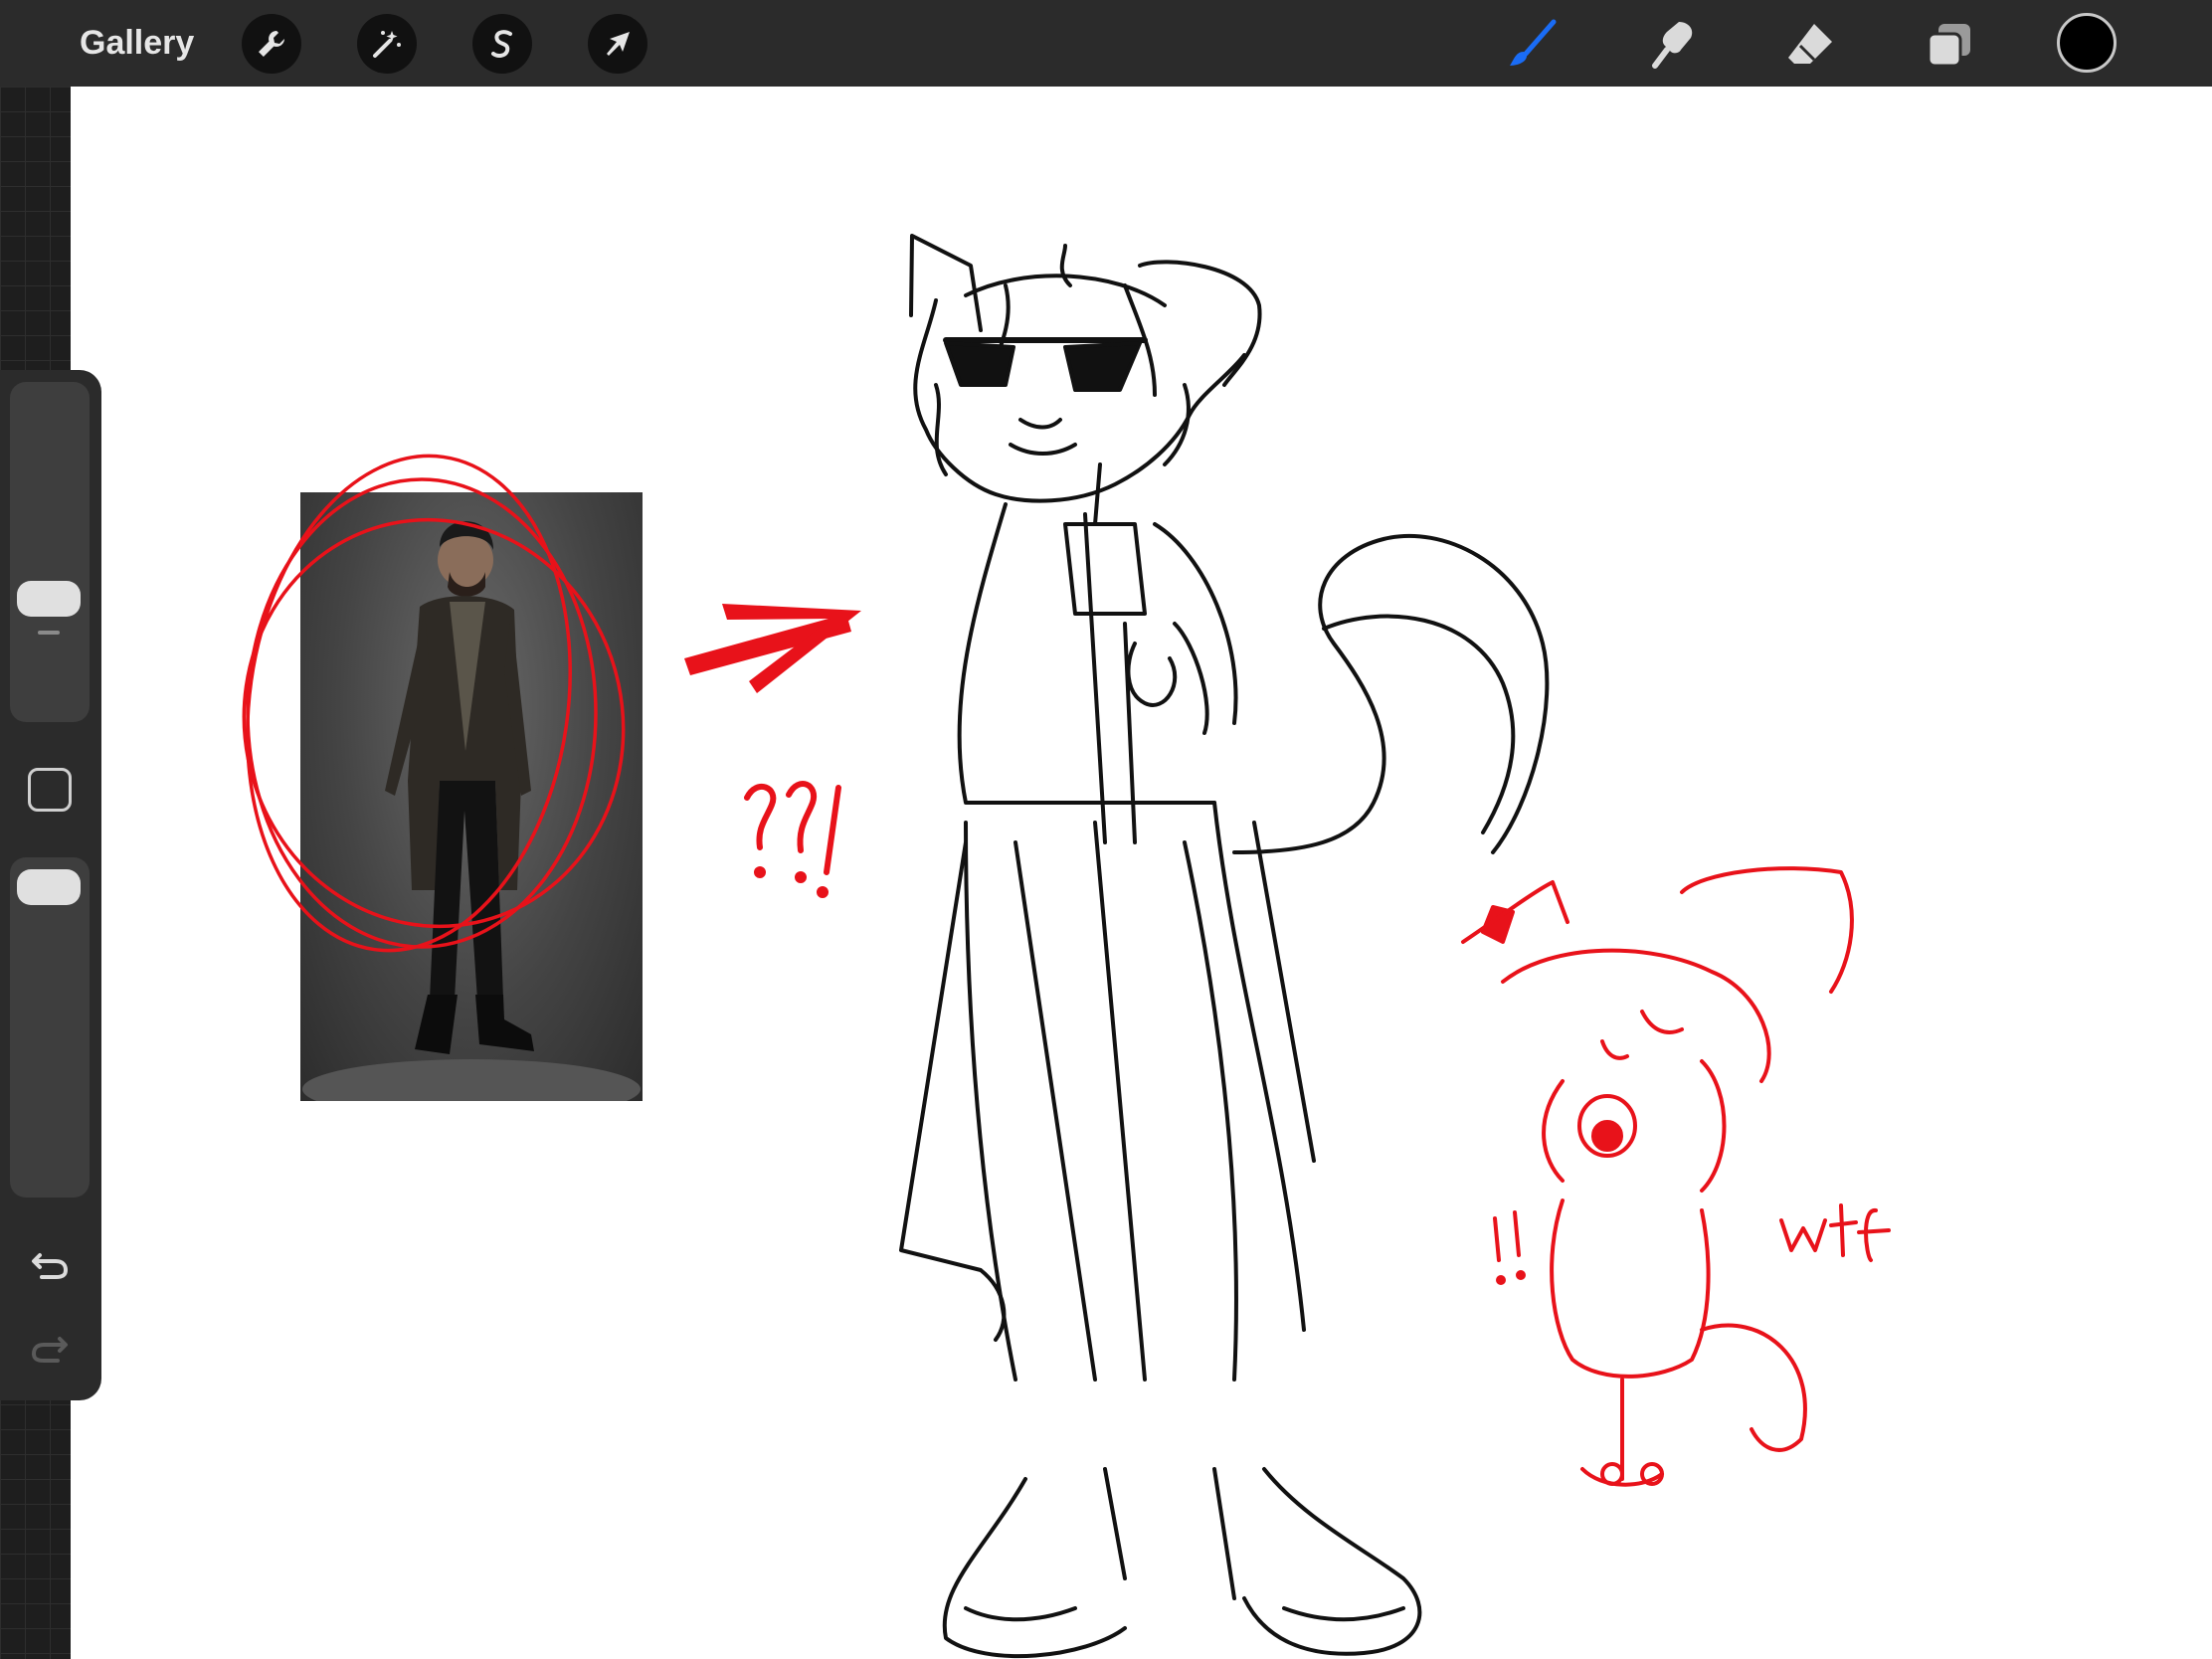  I want to click on brush-icon, so click(1533, 42).